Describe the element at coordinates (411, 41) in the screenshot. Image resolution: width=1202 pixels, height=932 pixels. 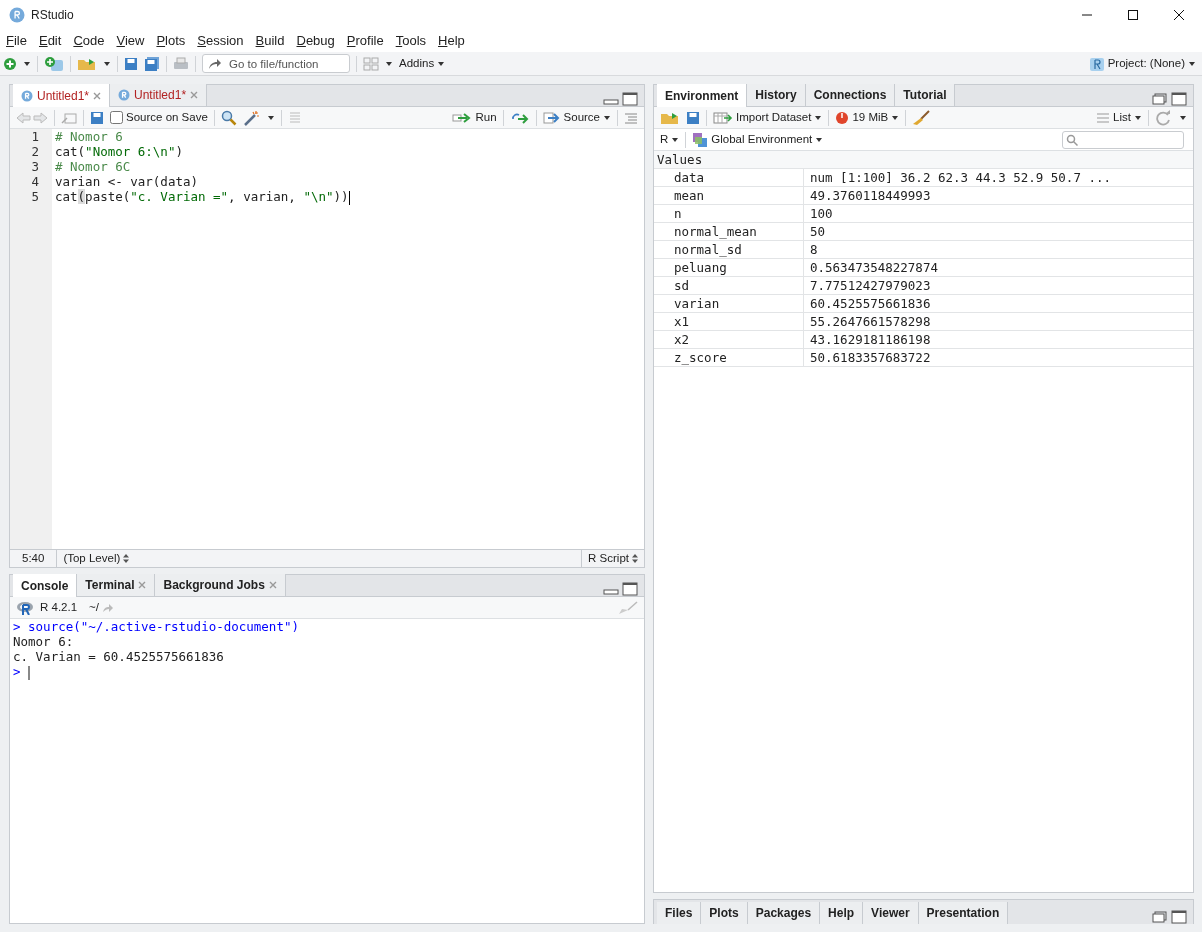
I see `menu-item: Tools` at that location.